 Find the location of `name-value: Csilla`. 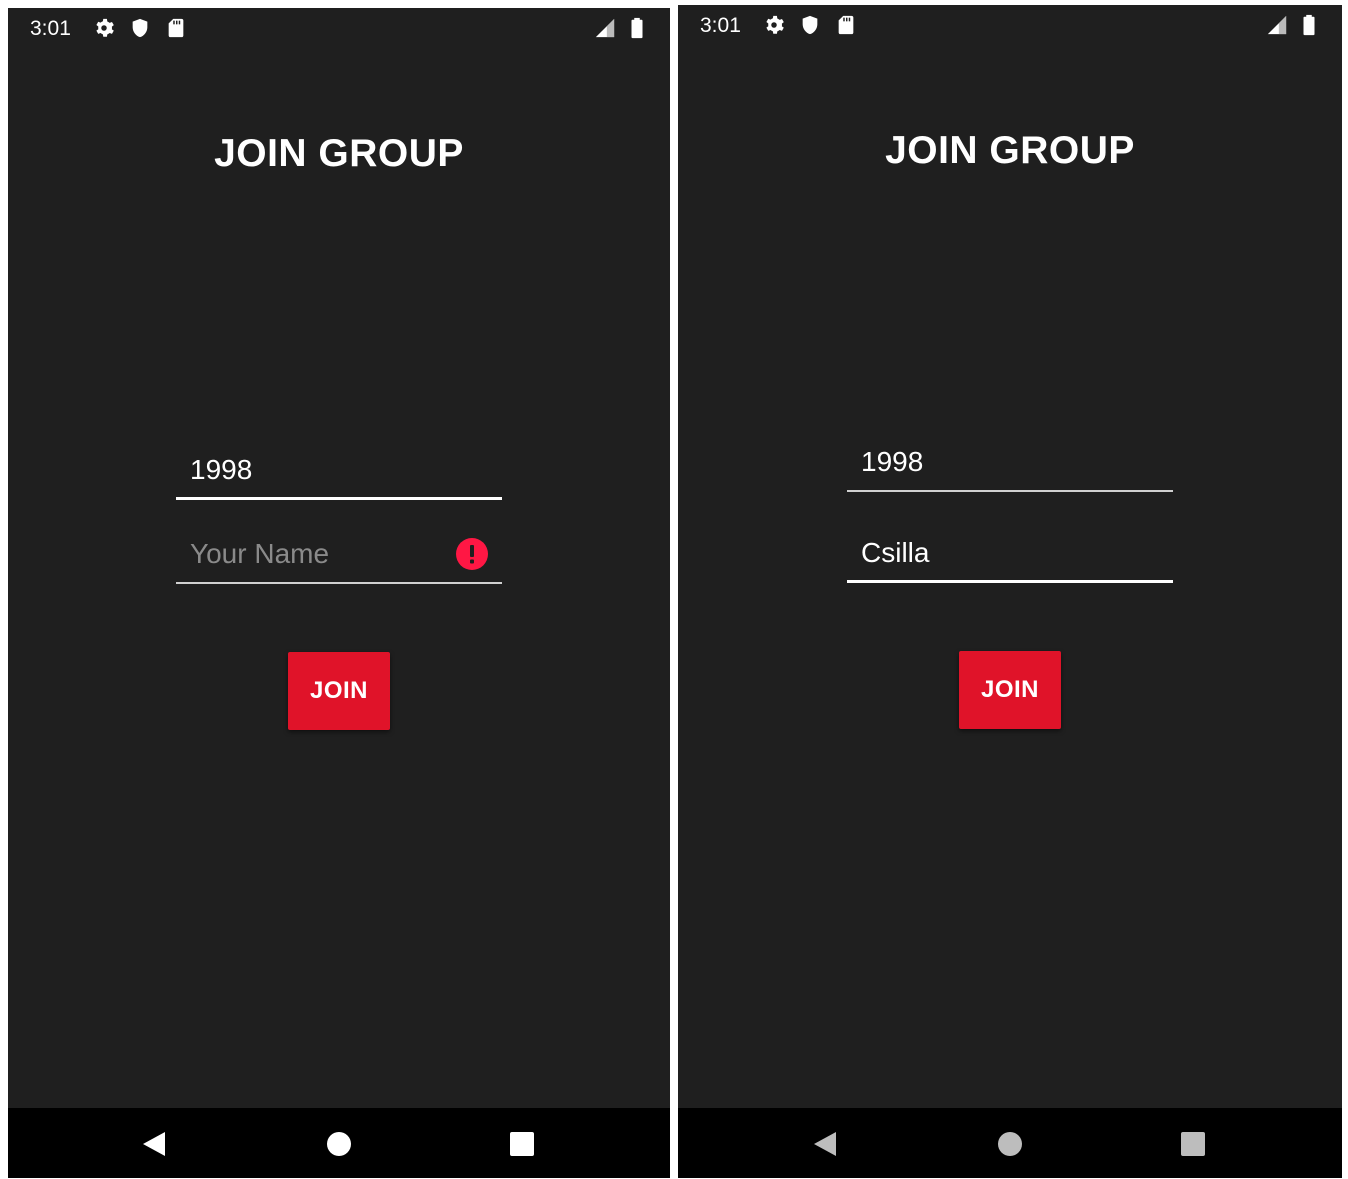

name-value: Csilla is located at coordinates (895, 552).